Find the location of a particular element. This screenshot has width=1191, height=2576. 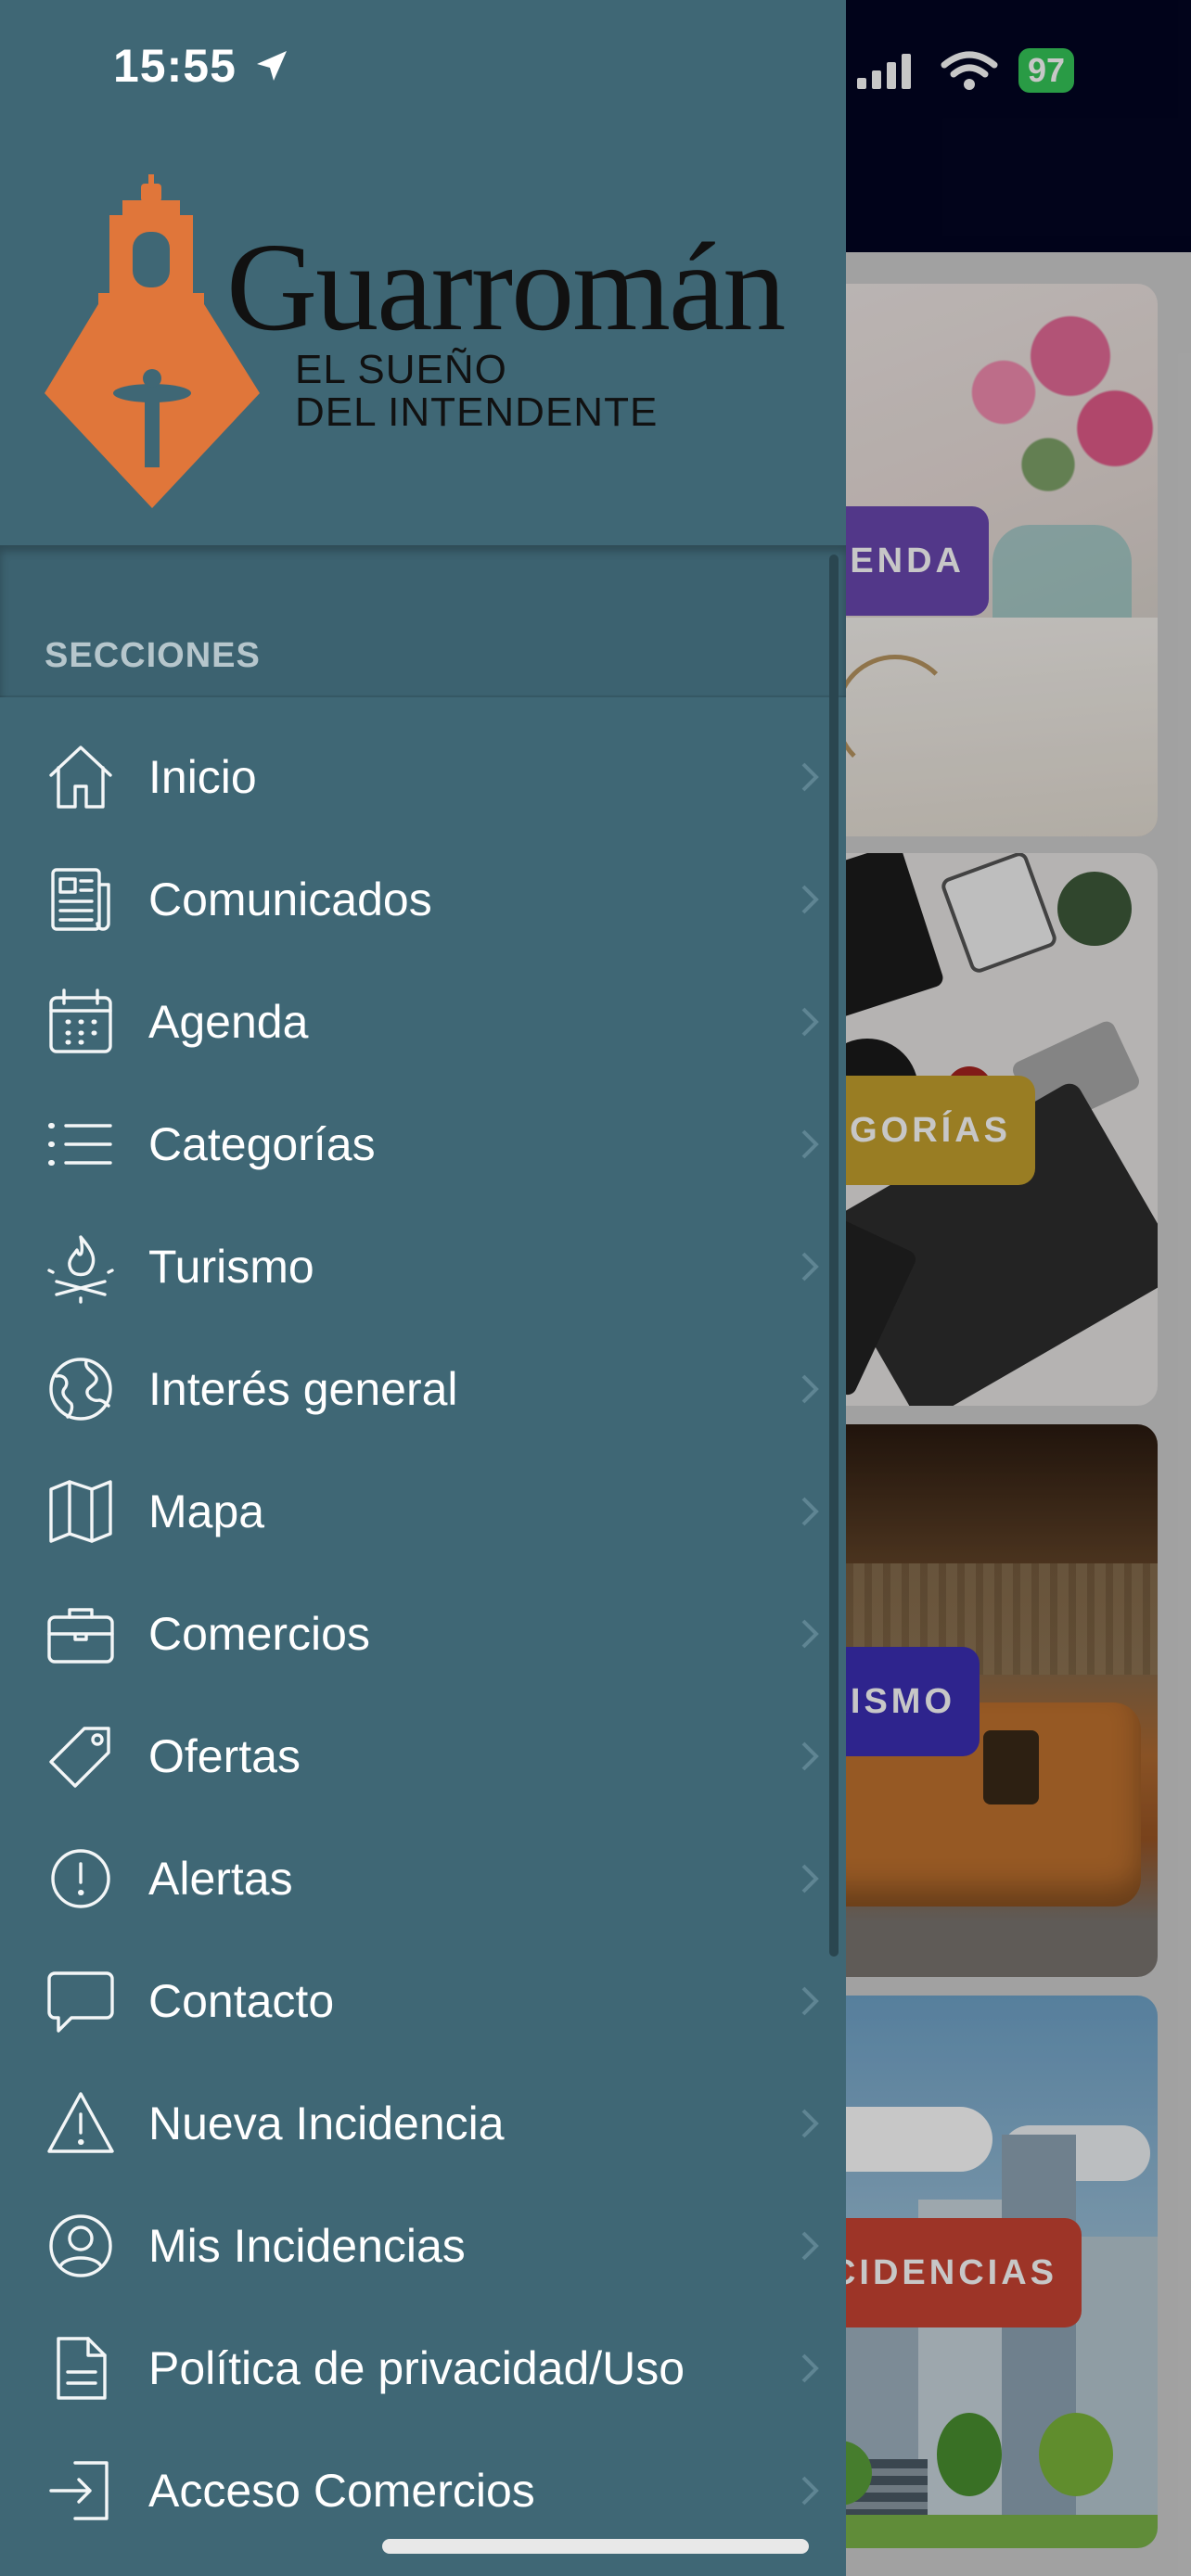

menu-item-ofertas: Ofertas is located at coordinates (417, 1756).